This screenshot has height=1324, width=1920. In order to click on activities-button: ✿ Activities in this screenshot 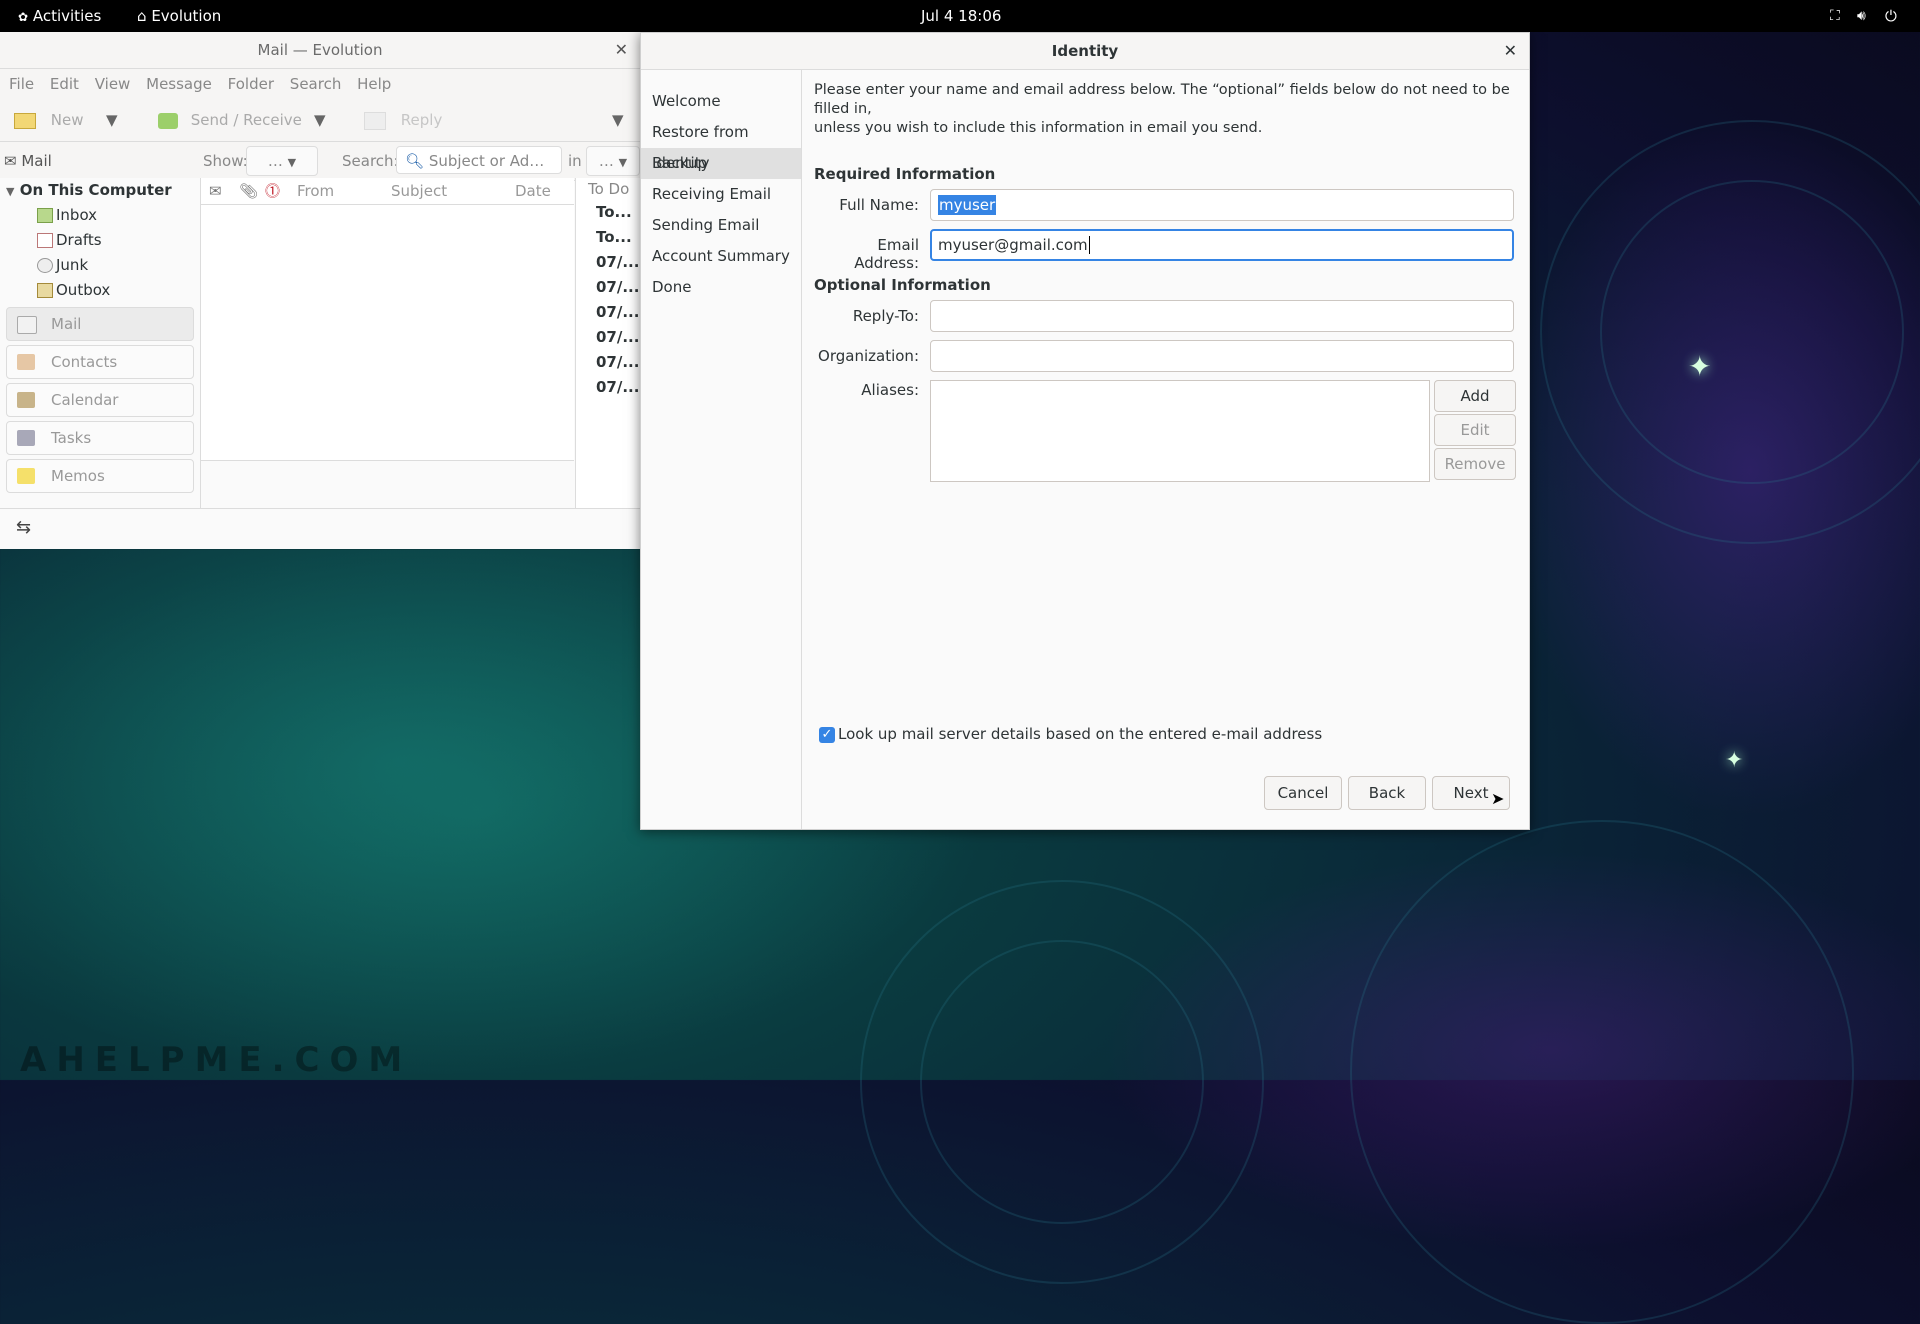, I will do `click(59, 16)`.